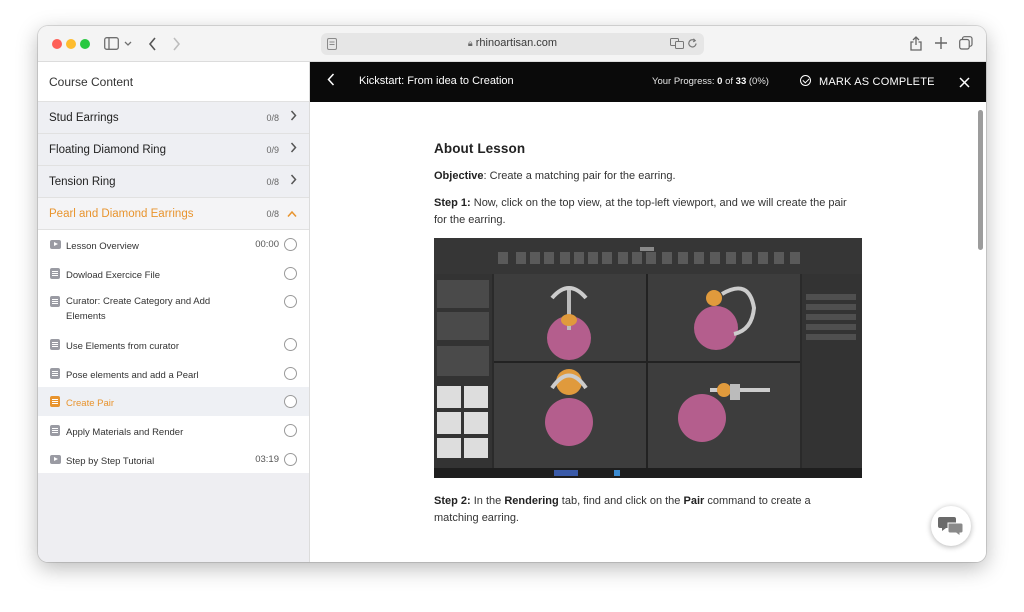 This screenshot has height=612, width=1024. Describe the element at coordinates (941, 43) in the screenshot. I see `new-tab-icon` at that location.